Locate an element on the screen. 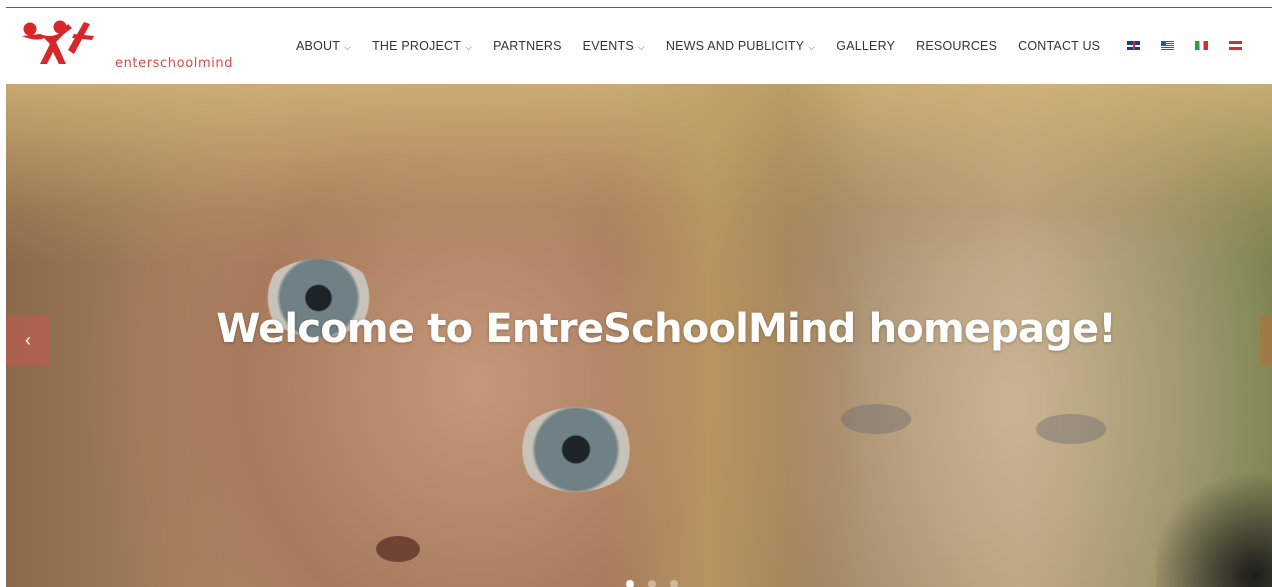  nav-item-the-project: THE PROJECT ⌵ is located at coordinates (422, 46).